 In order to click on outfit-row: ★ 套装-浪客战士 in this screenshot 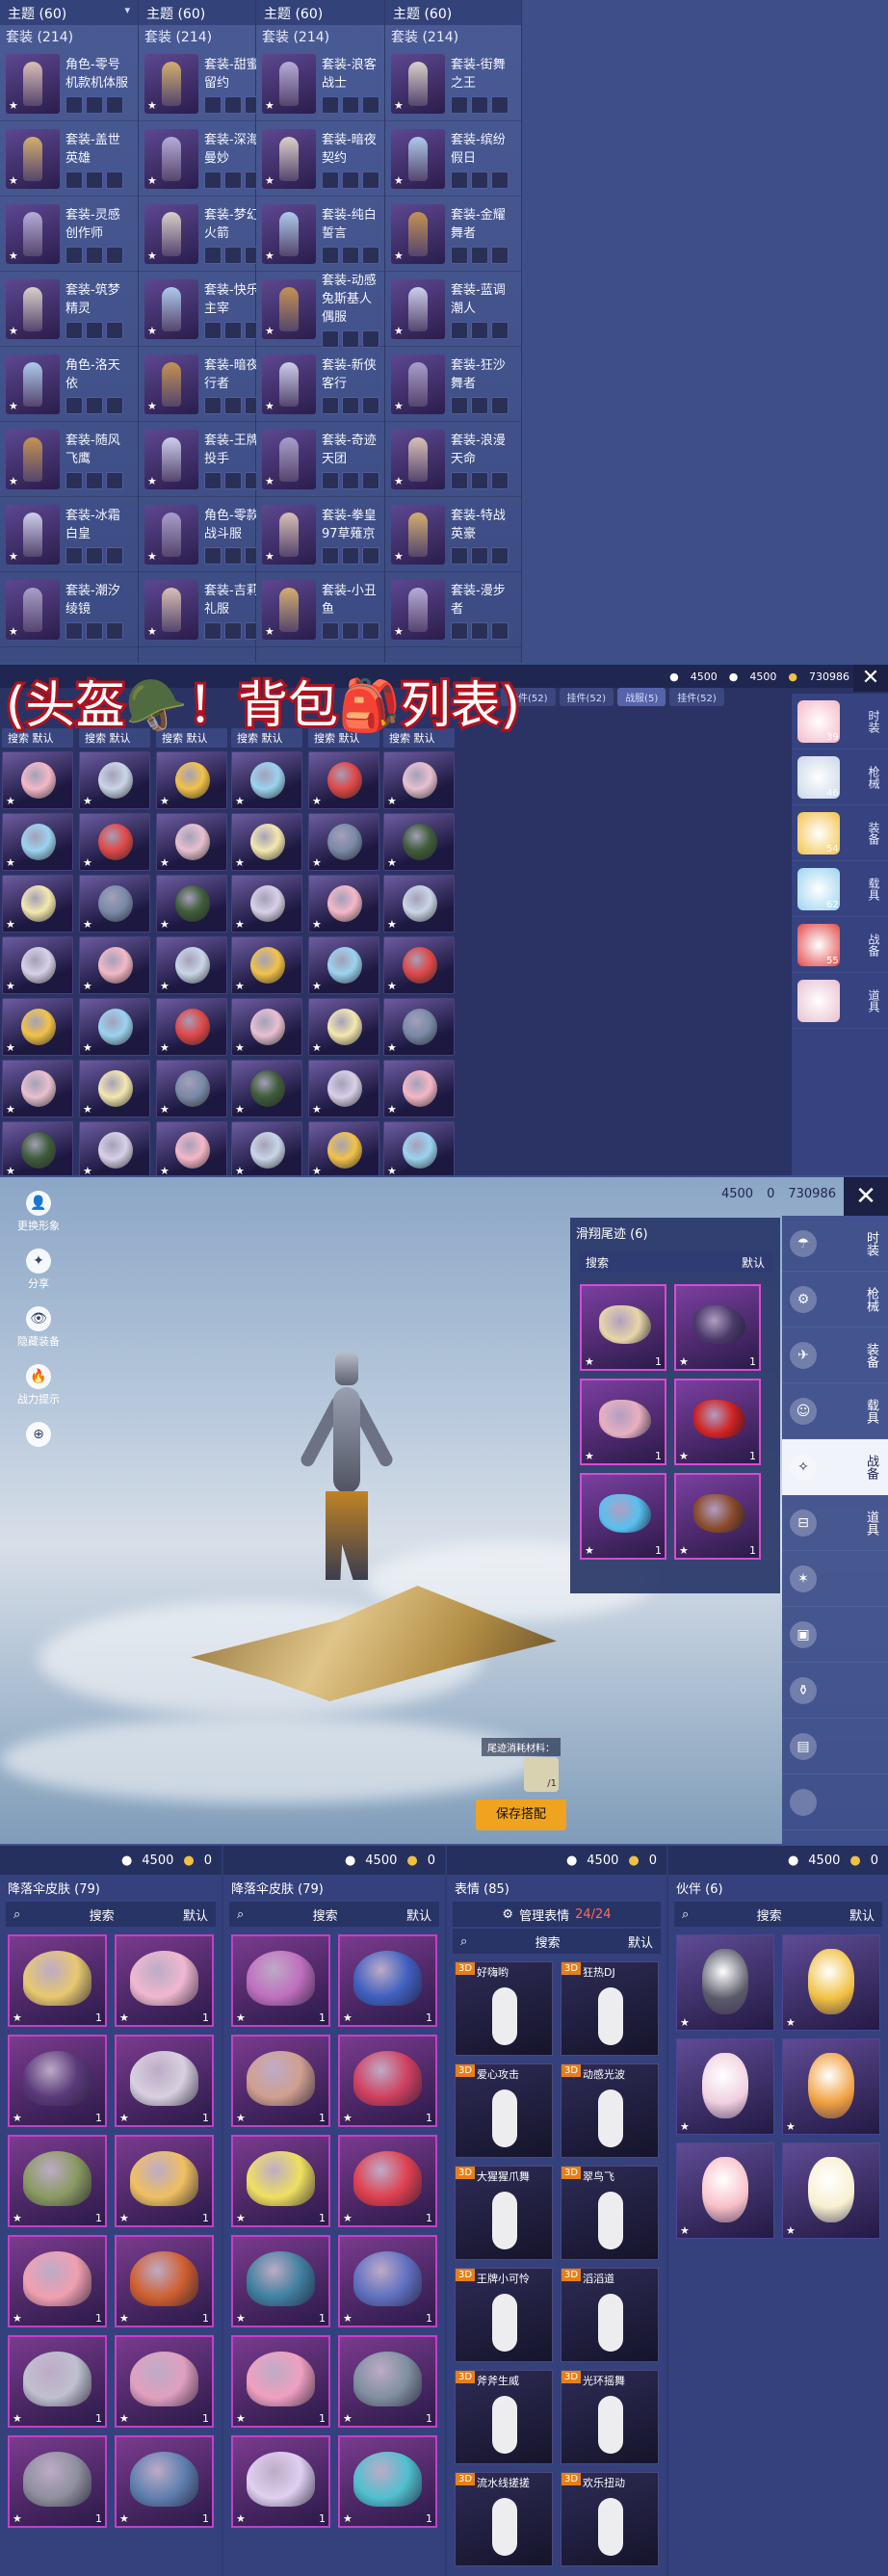, I will do `click(320, 83)`.